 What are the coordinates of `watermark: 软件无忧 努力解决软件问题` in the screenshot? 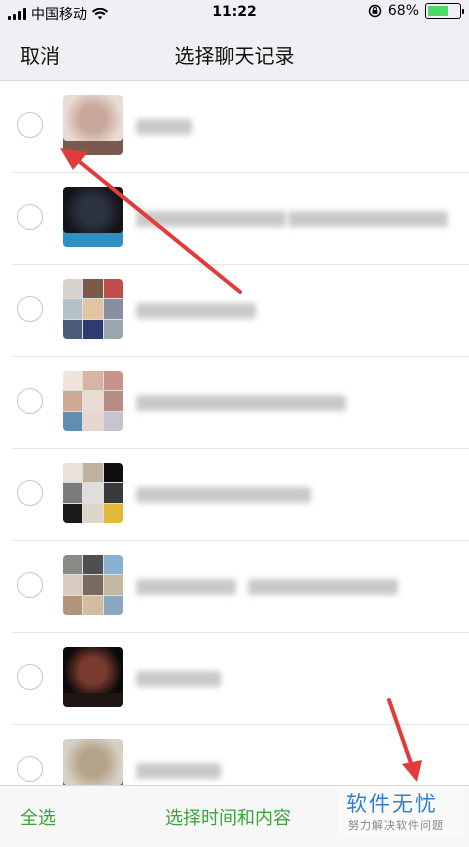 It's located at (401, 812).